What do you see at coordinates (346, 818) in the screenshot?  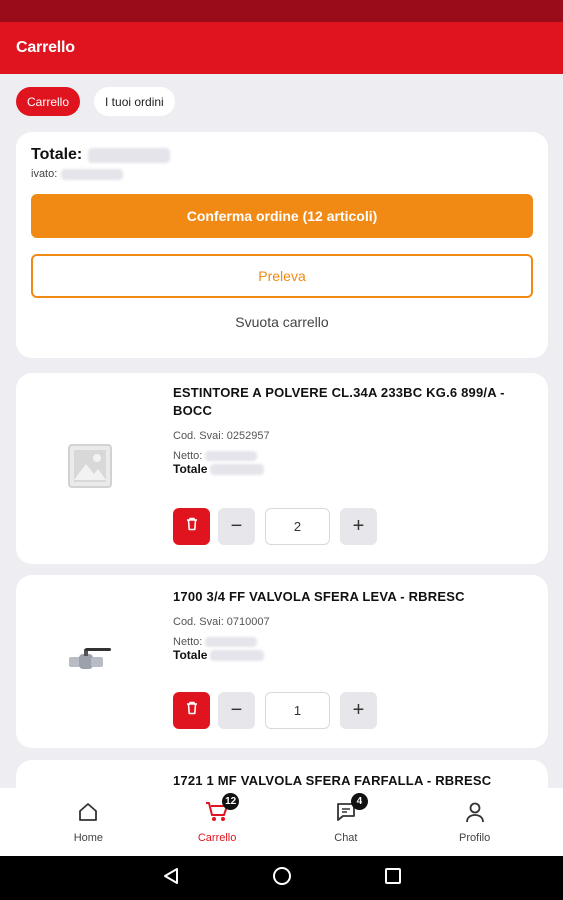 I see `nav-chat: 4 Chat` at bounding box center [346, 818].